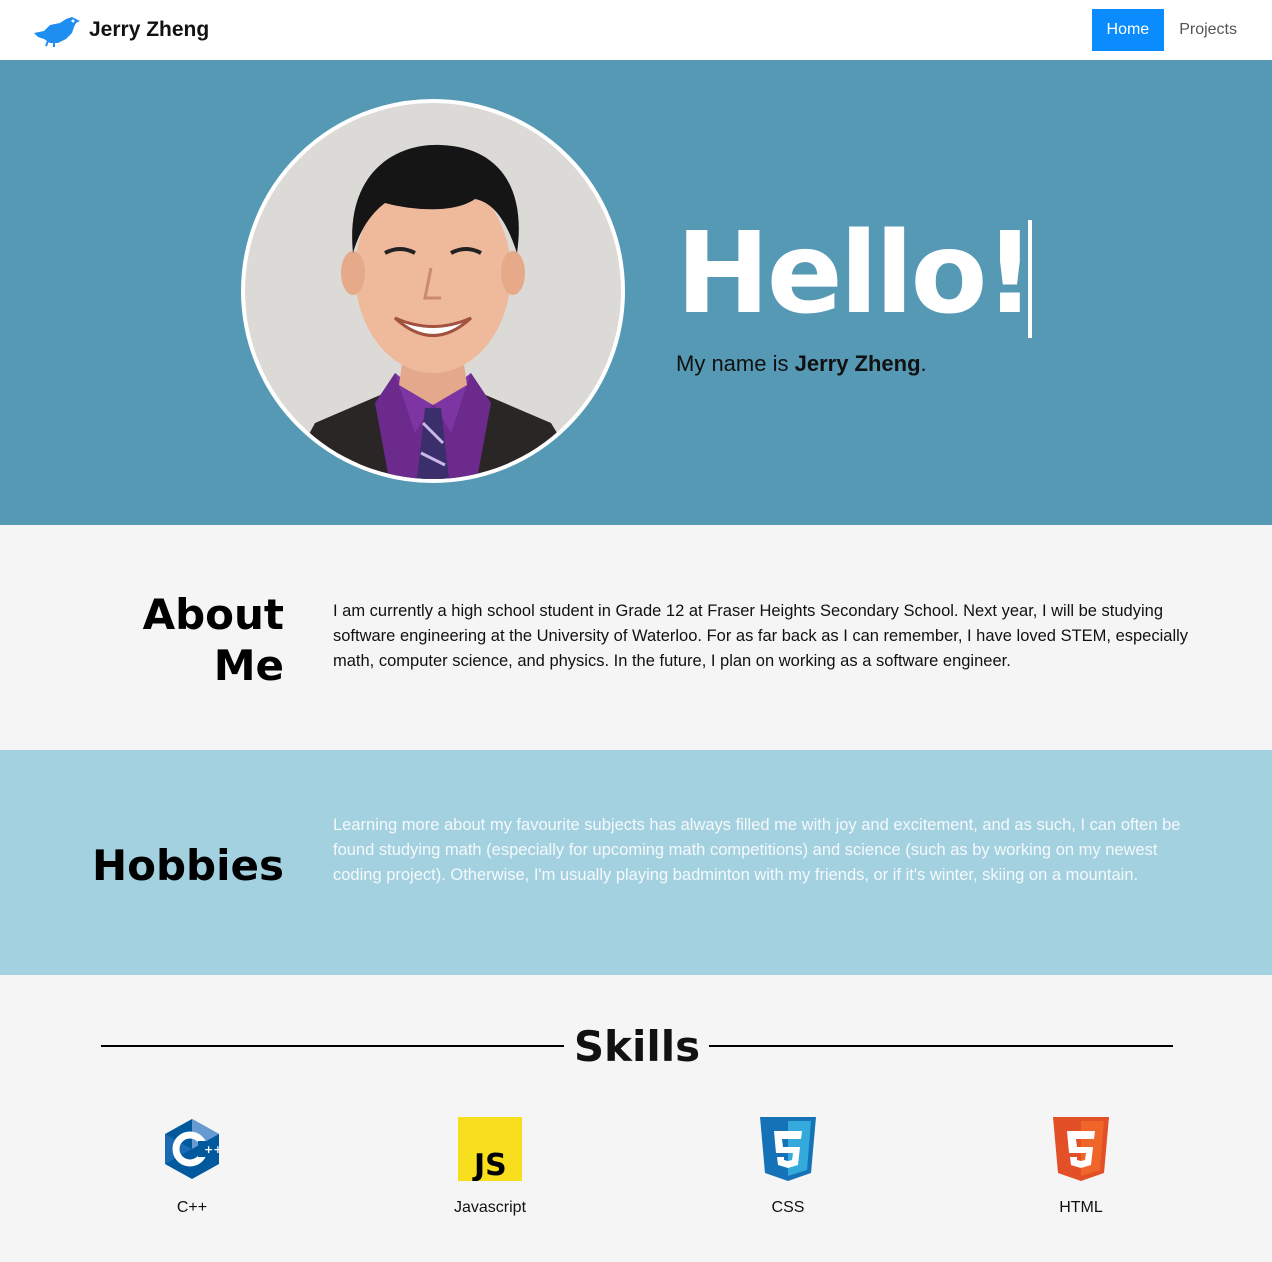 The image size is (1272, 1262). I want to click on portrait-illustration, so click(433, 291).